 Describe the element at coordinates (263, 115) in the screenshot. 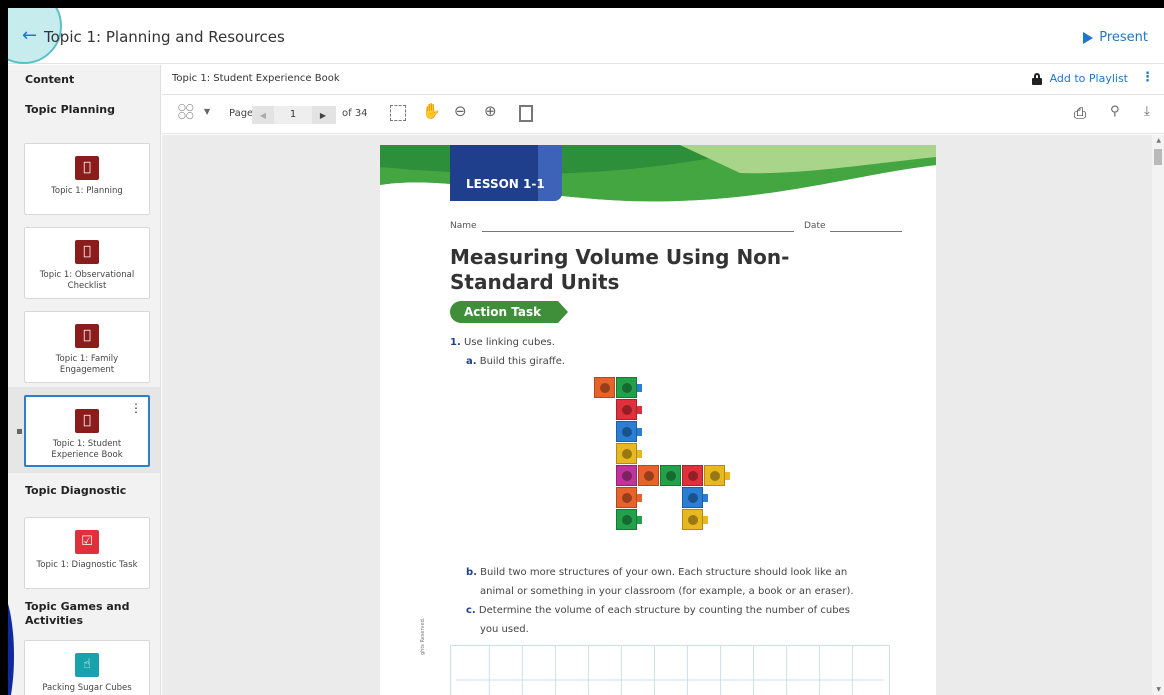

I see `prev-page-icon: ◀` at that location.